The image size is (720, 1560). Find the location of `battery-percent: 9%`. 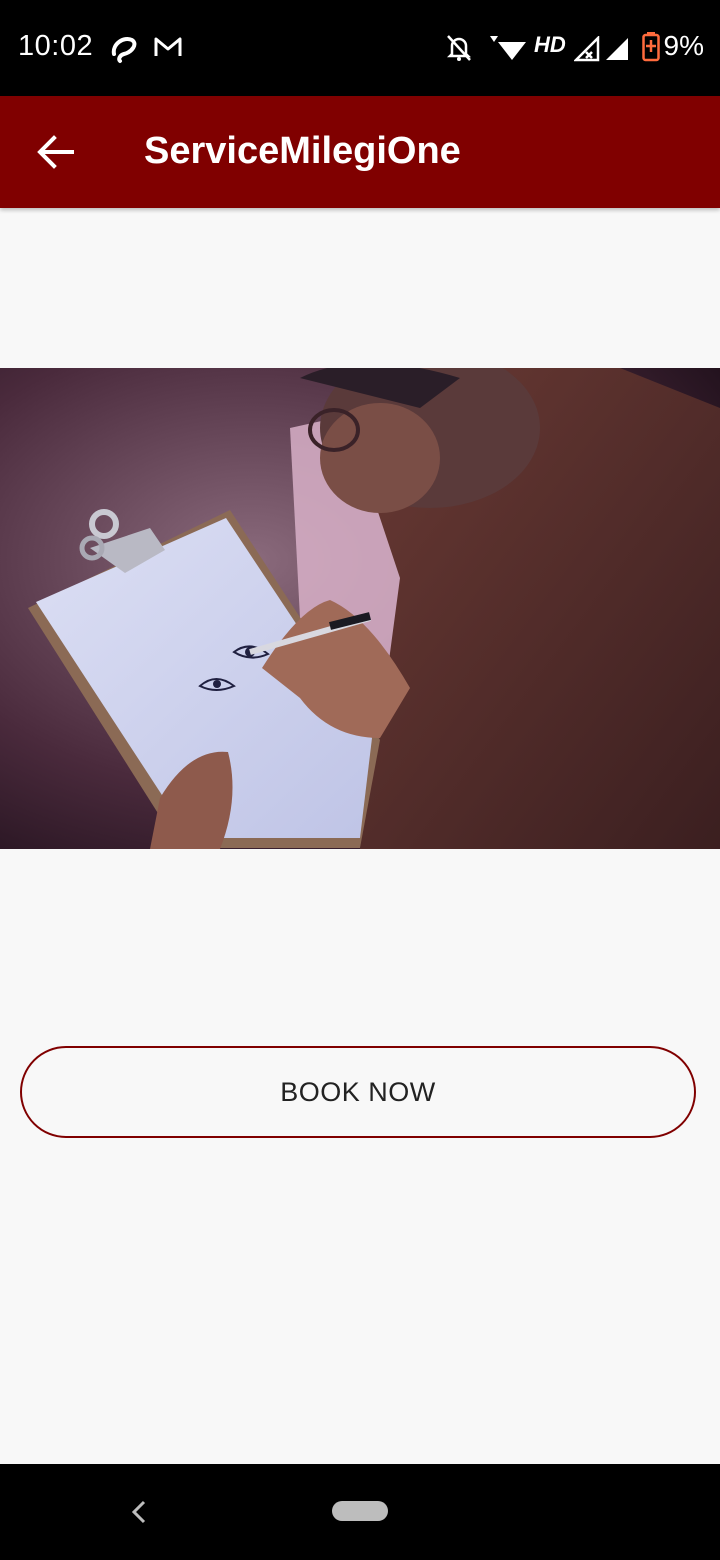

battery-percent: 9% is located at coordinates (683, 45).